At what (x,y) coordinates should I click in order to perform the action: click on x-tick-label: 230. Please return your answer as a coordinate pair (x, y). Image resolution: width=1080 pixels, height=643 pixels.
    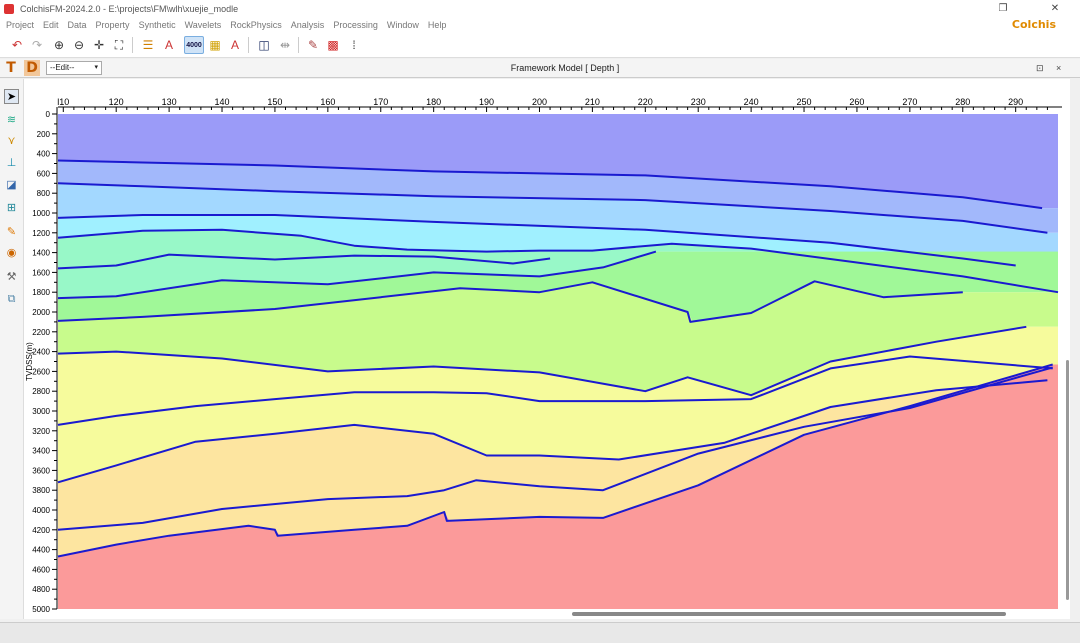
    Looking at the image, I should click on (698, 102).